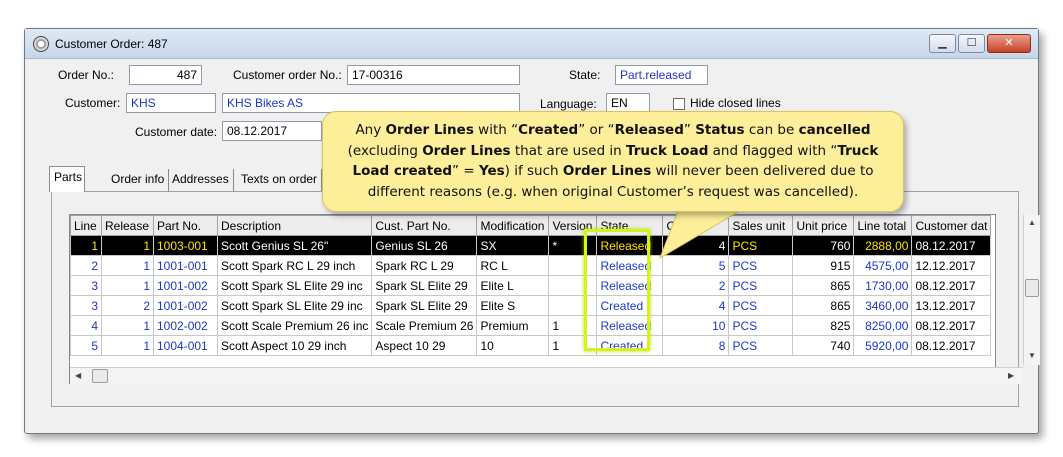  I want to click on maximize-button: ☐, so click(971, 43).